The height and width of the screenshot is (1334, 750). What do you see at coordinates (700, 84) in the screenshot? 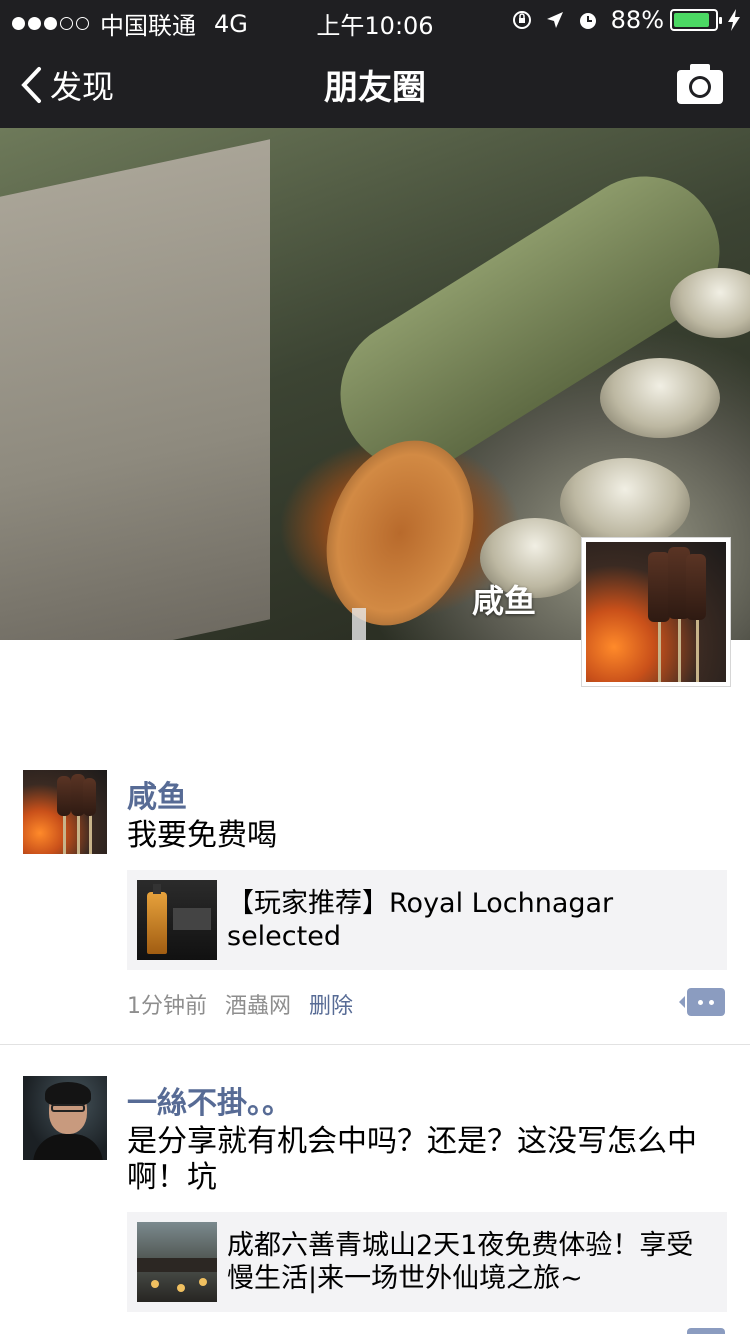
I see `camera-icon` at bounding box center [700, 84].